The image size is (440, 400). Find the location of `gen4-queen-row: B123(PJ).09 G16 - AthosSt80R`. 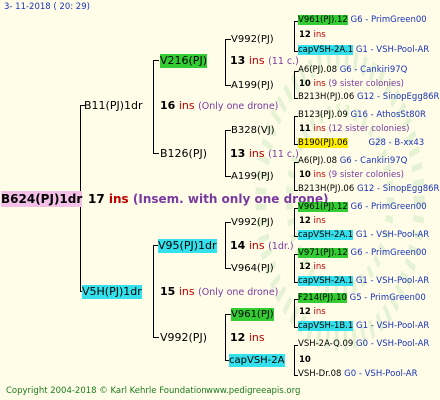

gen4-queen-row: B123(PJ).09 G16 - AthosSt80R is located at coordinates (362, 115).